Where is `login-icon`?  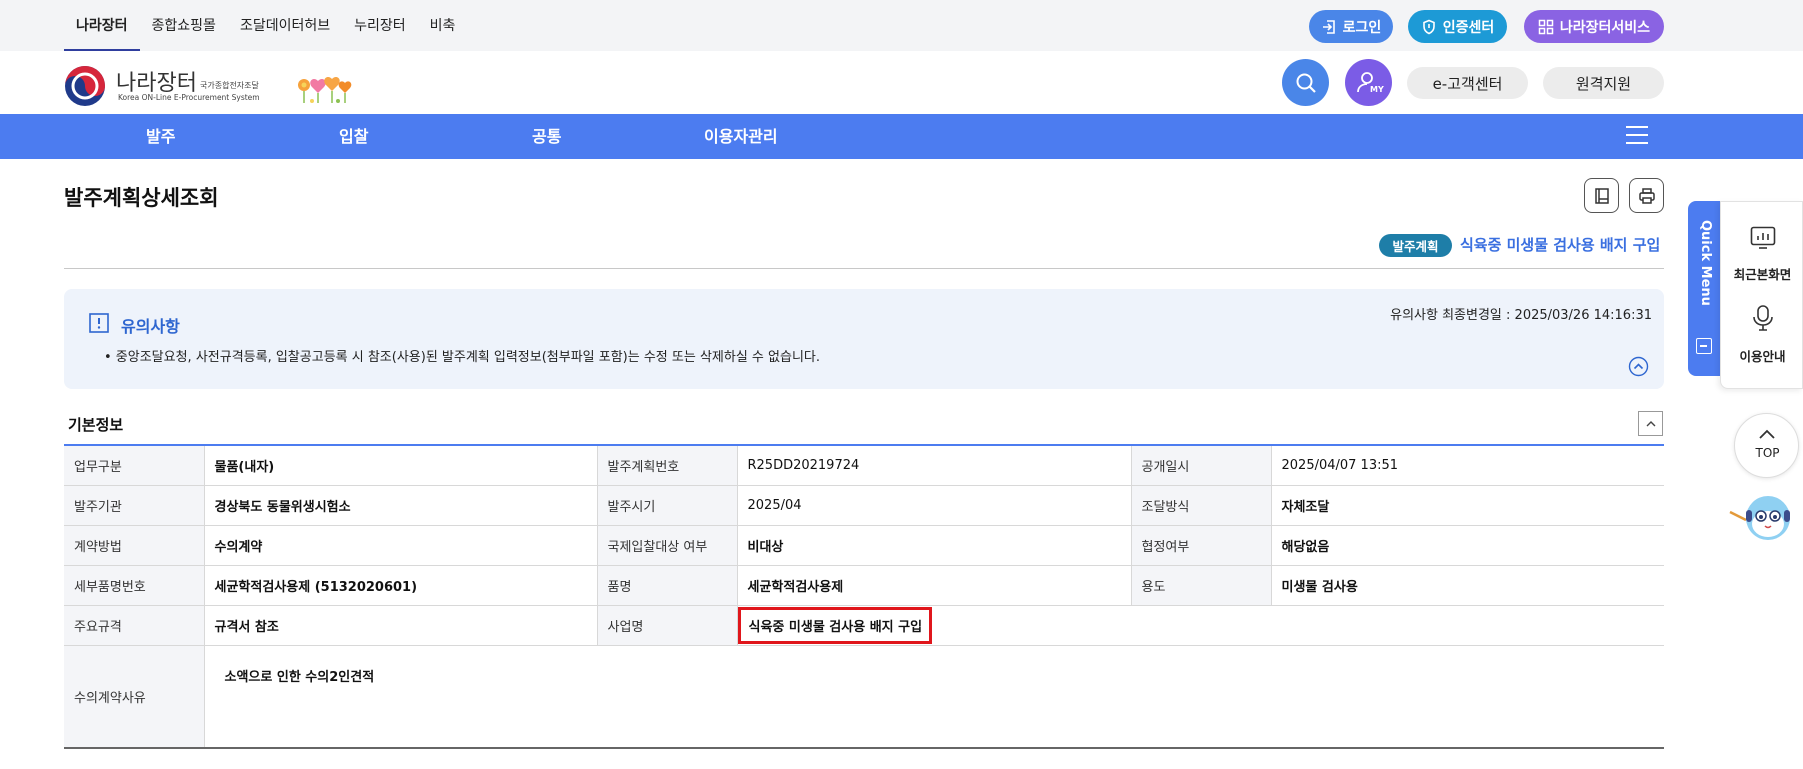
login-icon is located at coordinates (1328, 26).